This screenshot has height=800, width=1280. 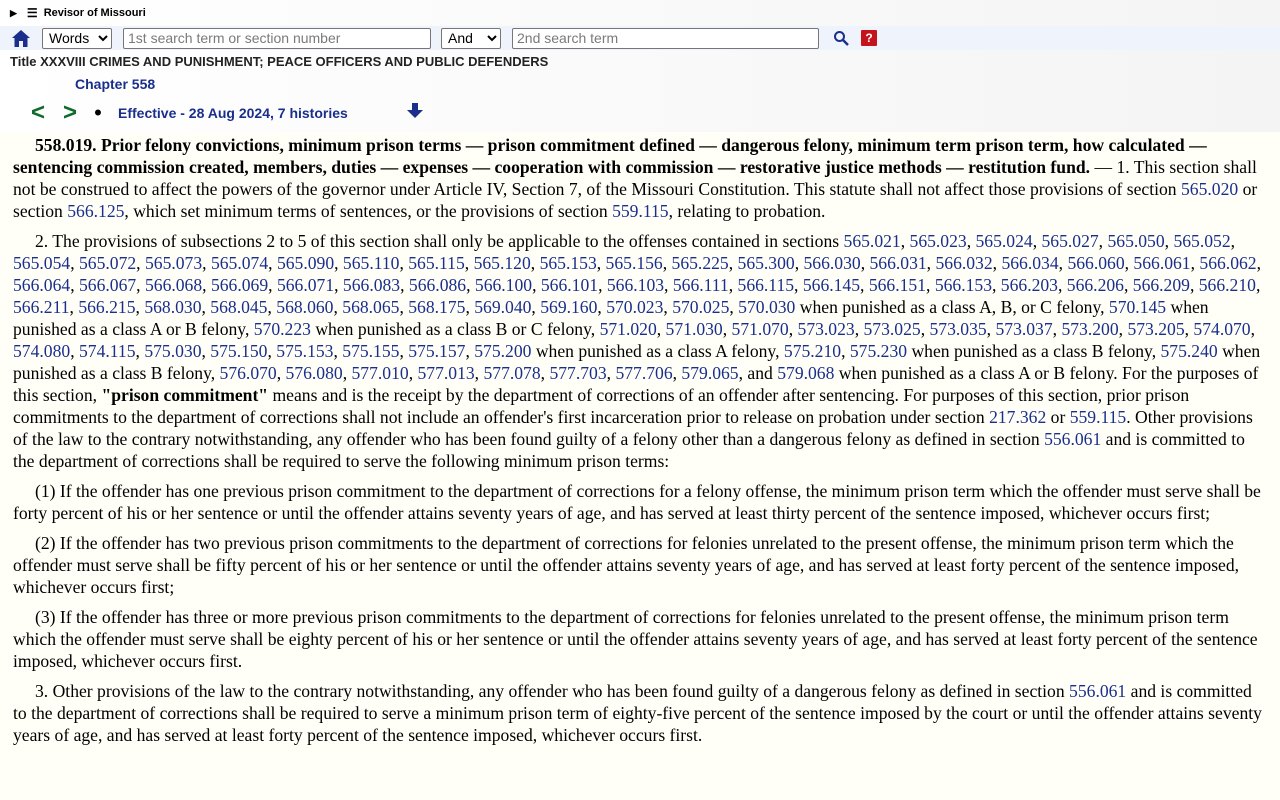 I want to click on hamburger-icon: ☰, so click(x=32, y=13).